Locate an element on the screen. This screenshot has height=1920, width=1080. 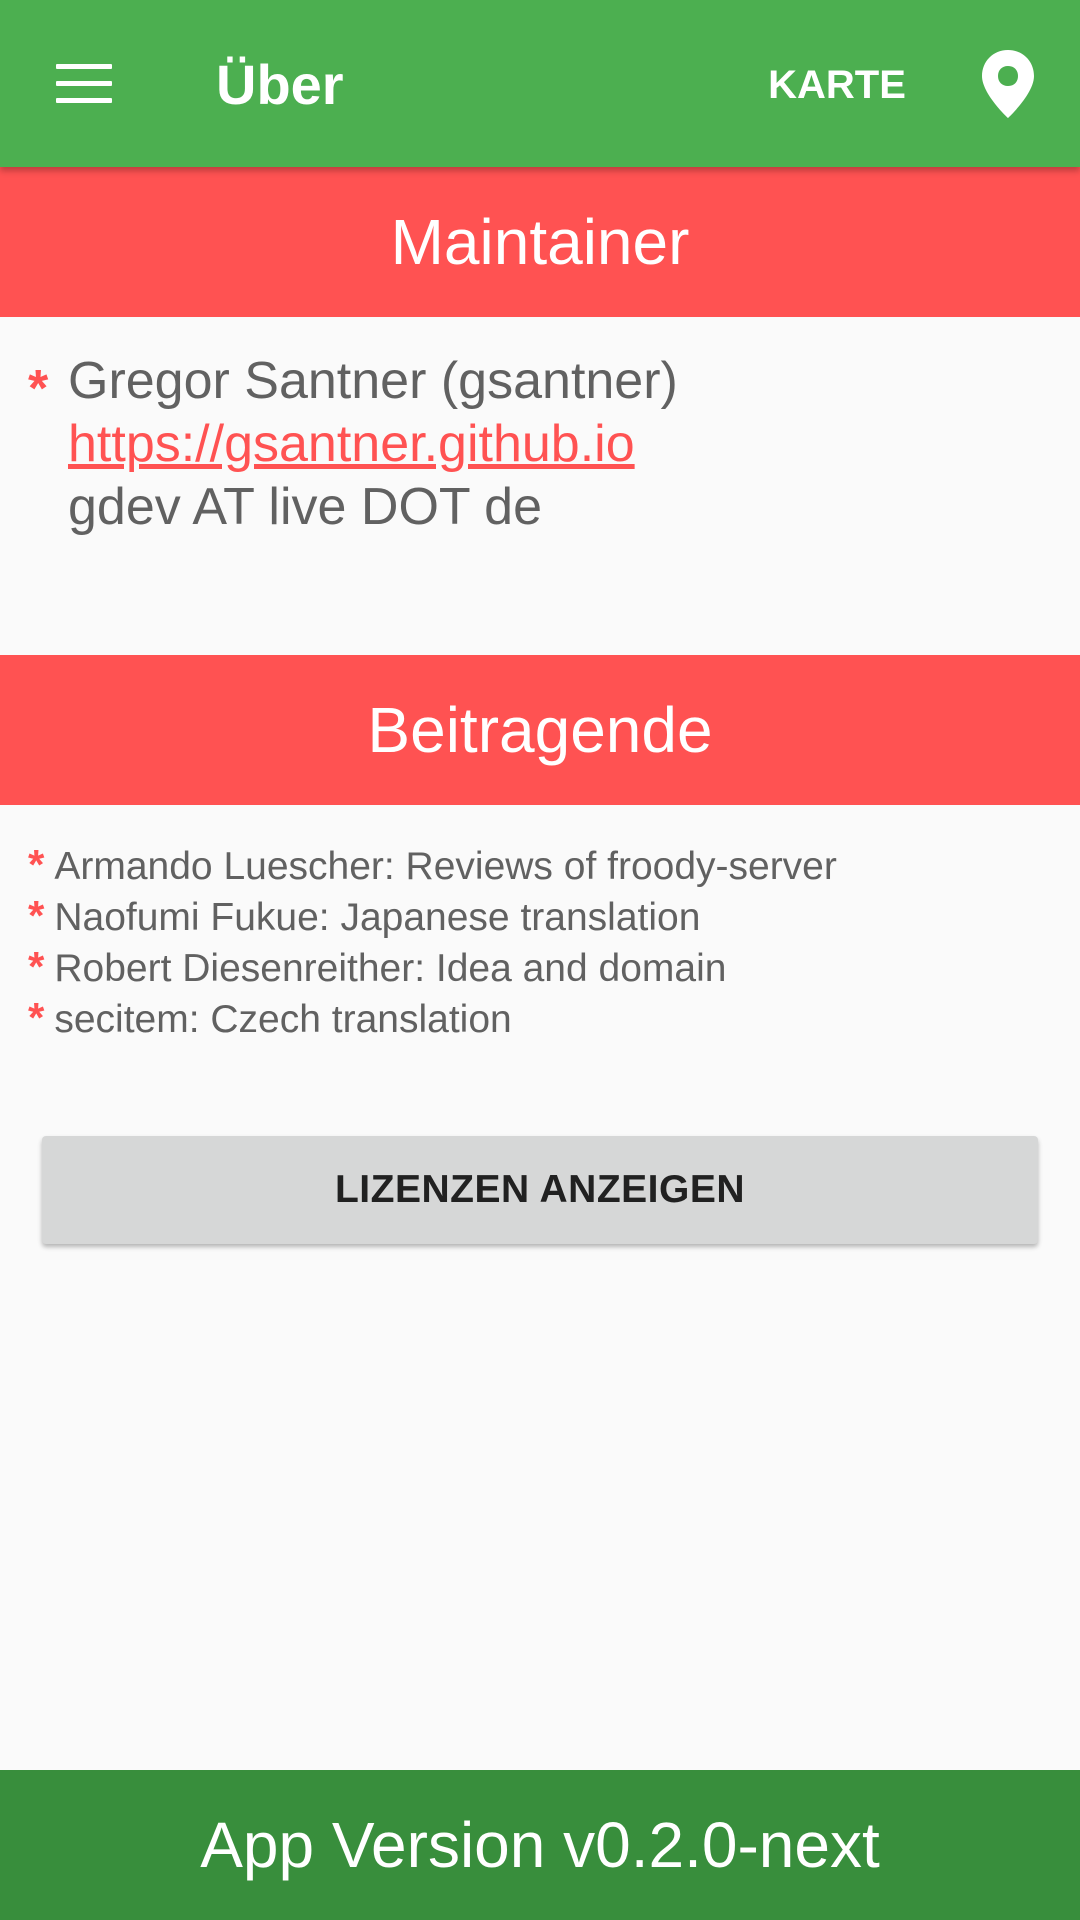
app-bar: Über KARTE is located at coordinates (540, 83).